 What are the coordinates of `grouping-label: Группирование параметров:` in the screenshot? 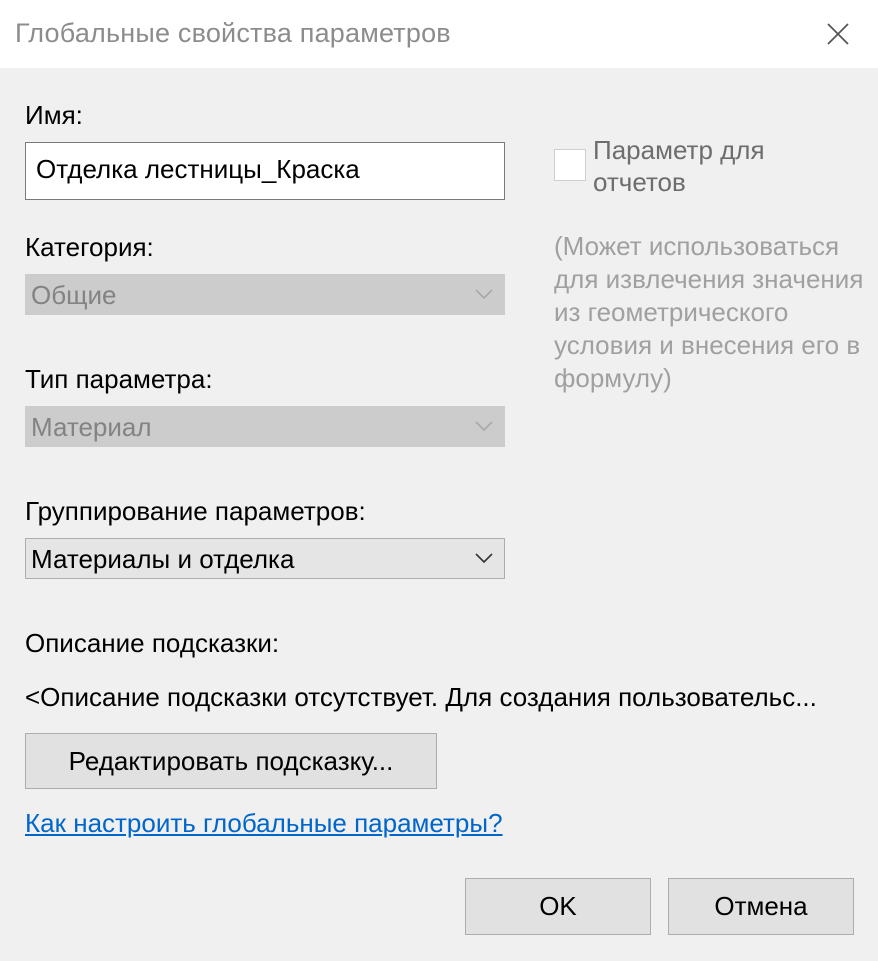 It's located at (195, 511).